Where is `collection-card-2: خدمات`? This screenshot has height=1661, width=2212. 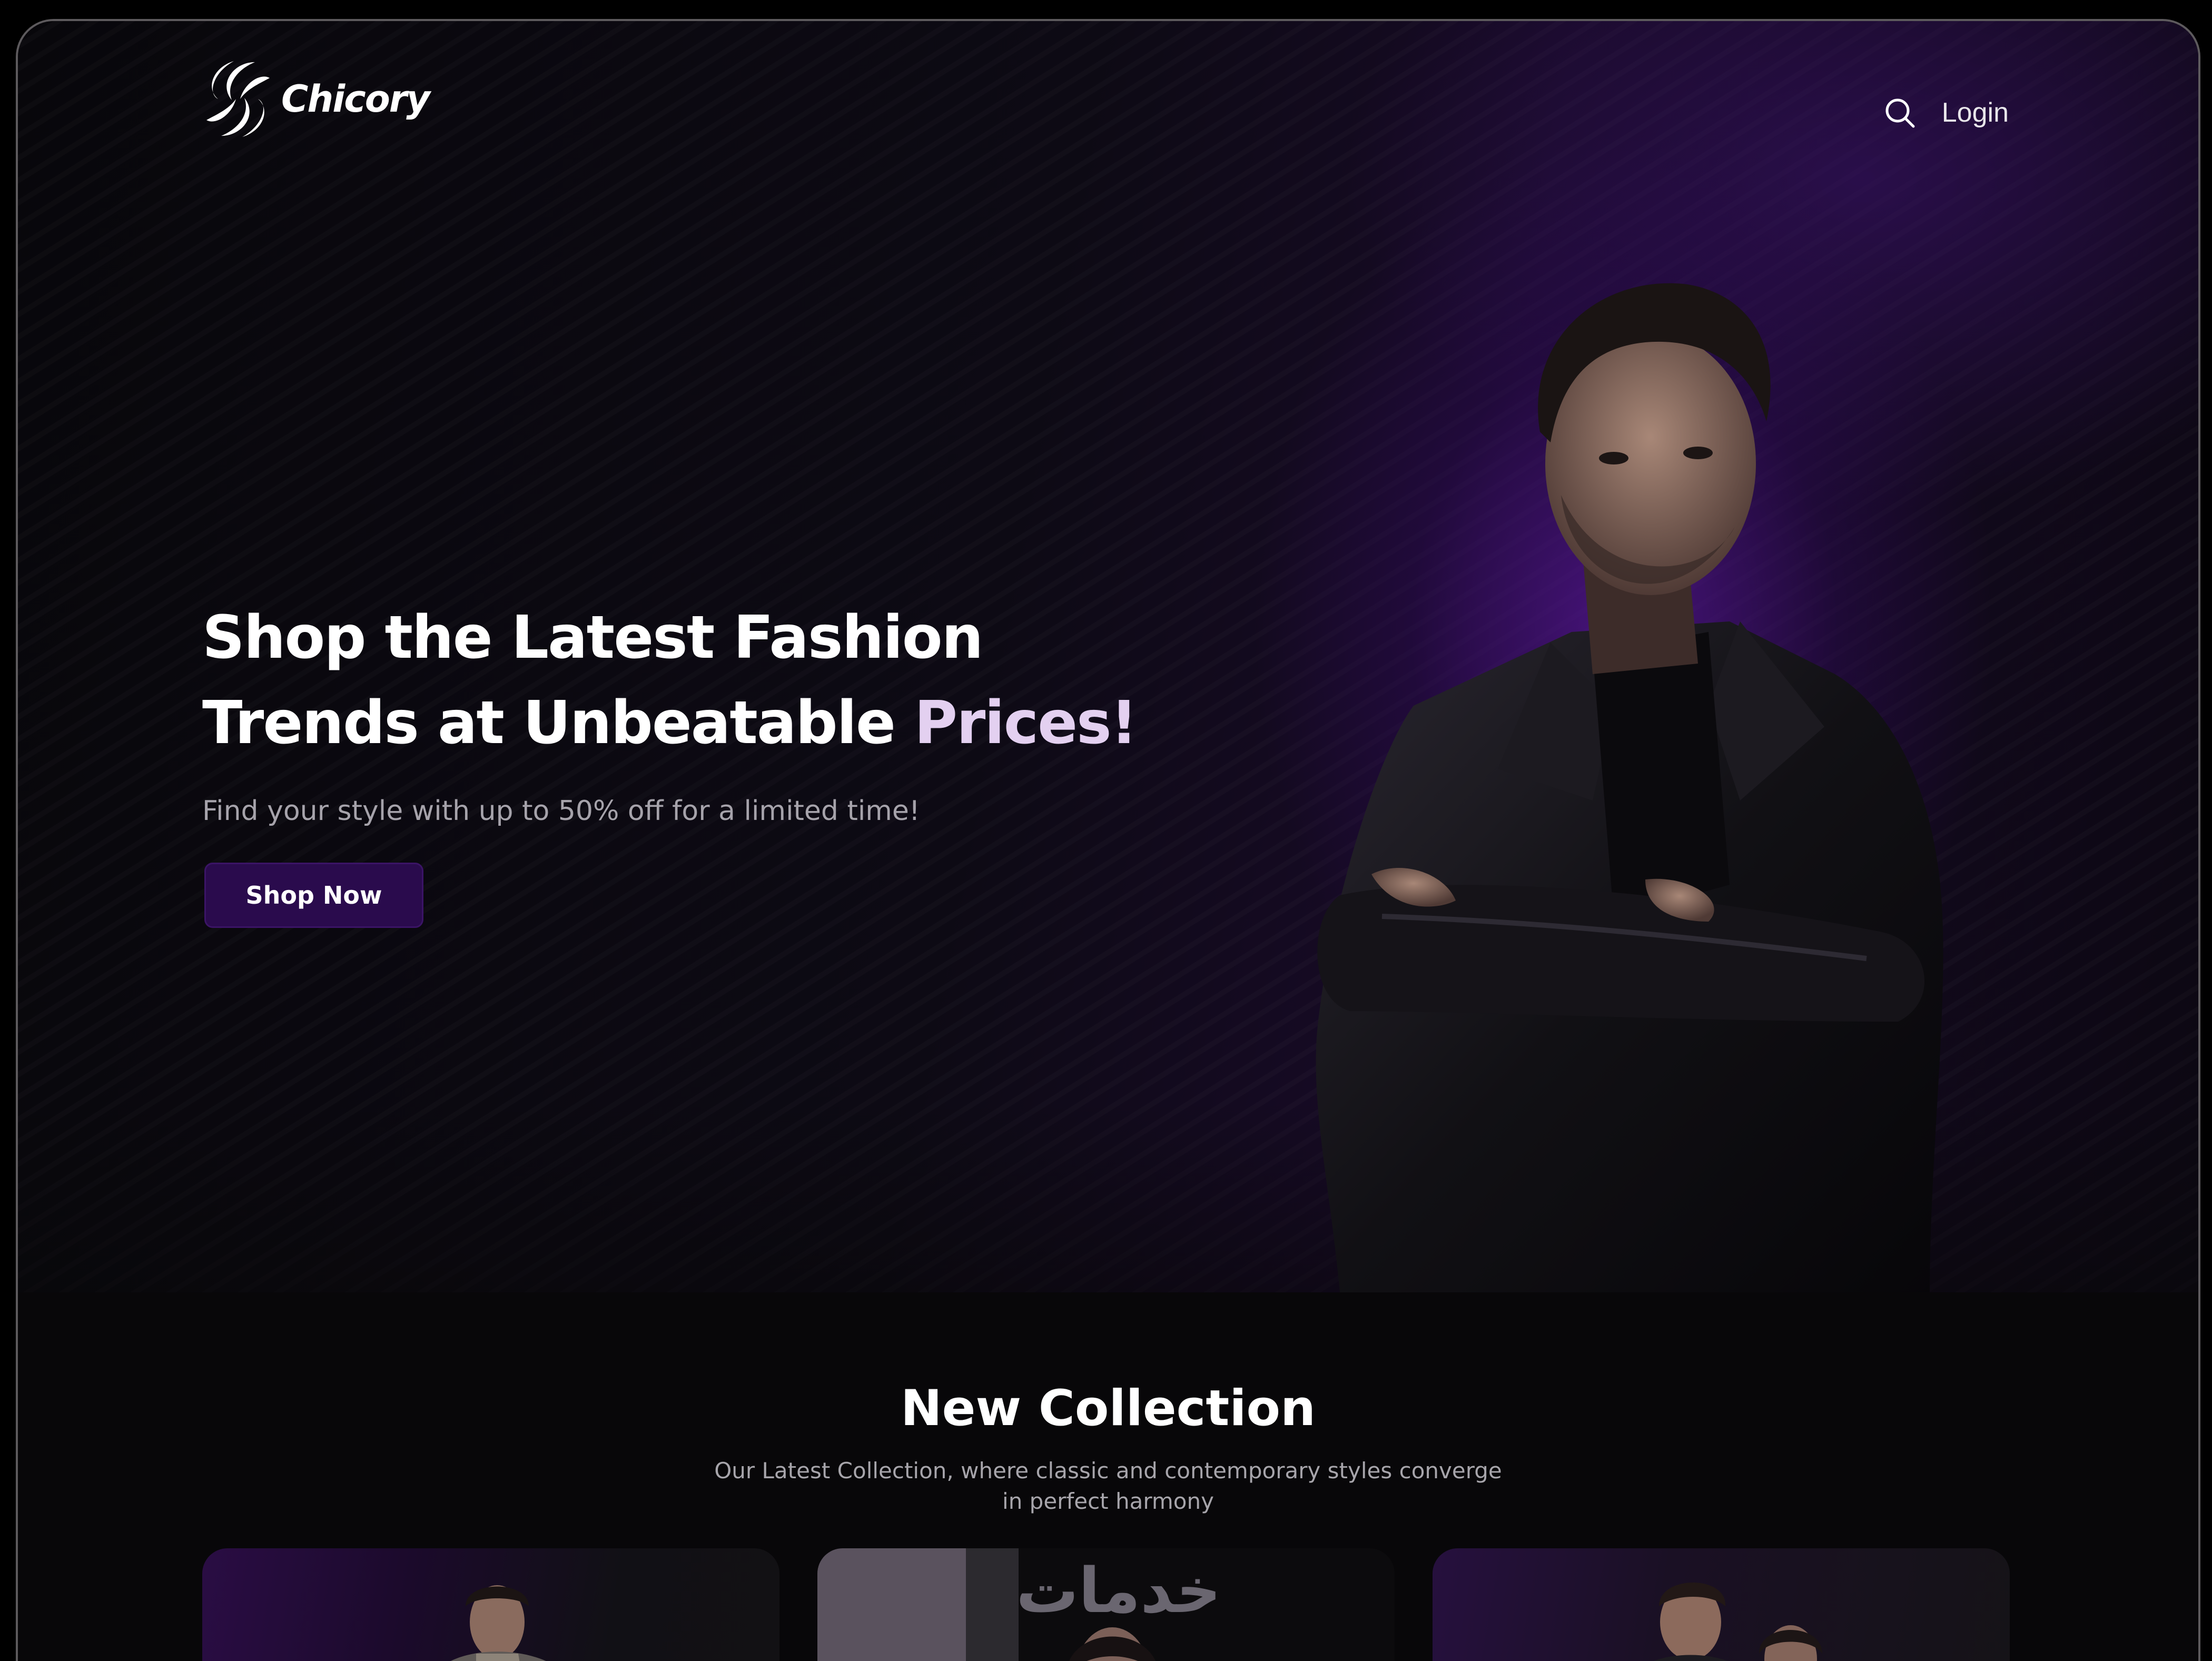 collection-card-2: خدمات is located at coordinates (1106, 1605).